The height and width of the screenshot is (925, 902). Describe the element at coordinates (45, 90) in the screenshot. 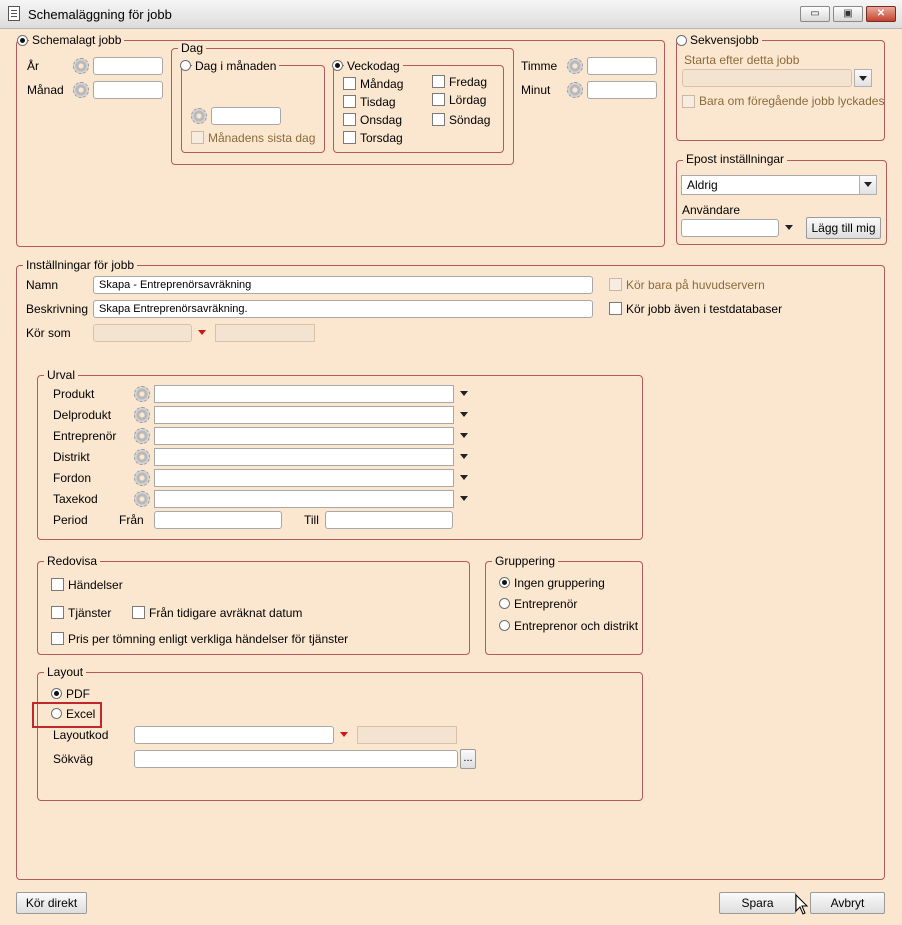

I see `month-label: Månad` at that location.